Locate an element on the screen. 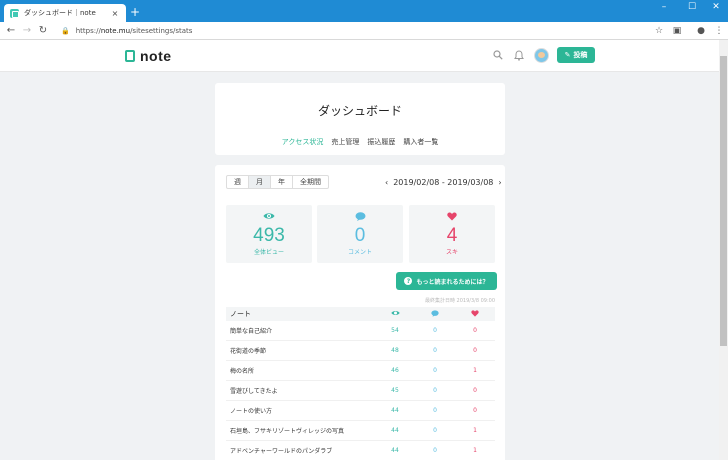 The height and width of the screenshot is (460, 728). note-views: 45 is located at coordinates (395, 390).